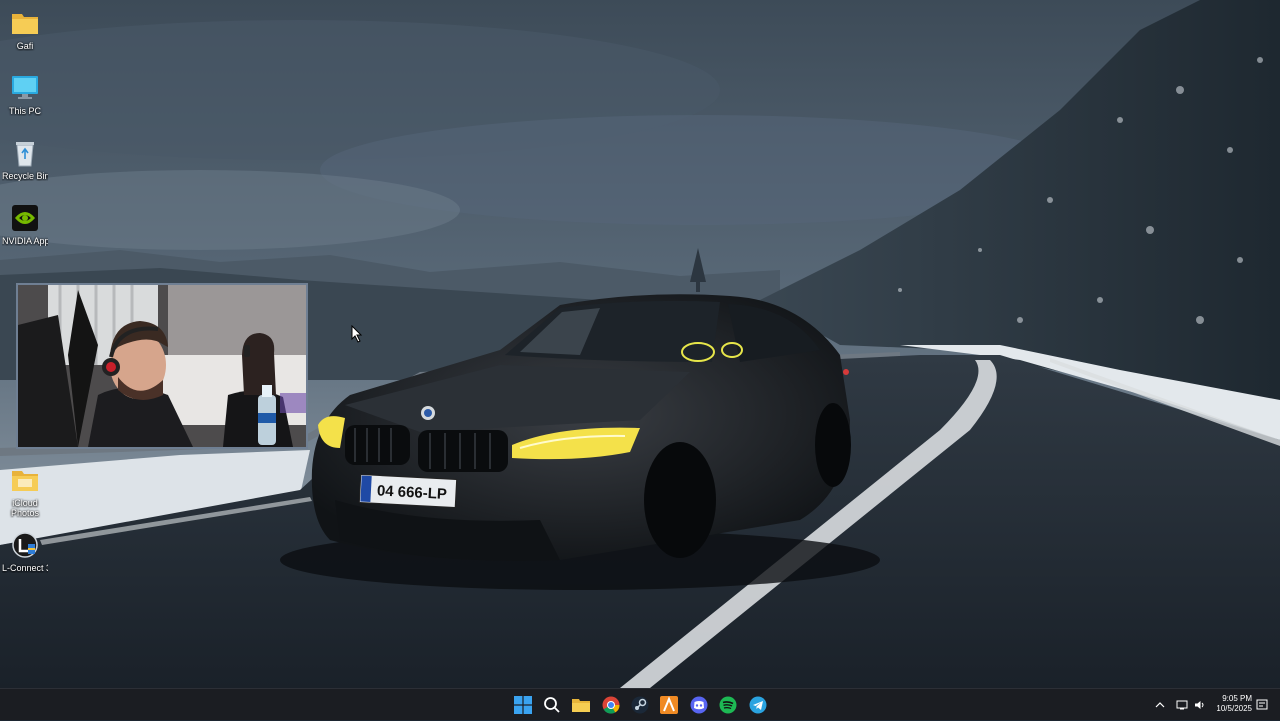 Image resolution: width=1280 pixels, height=721 pixels. I want to click on volume-icon, so click(1200, 705).